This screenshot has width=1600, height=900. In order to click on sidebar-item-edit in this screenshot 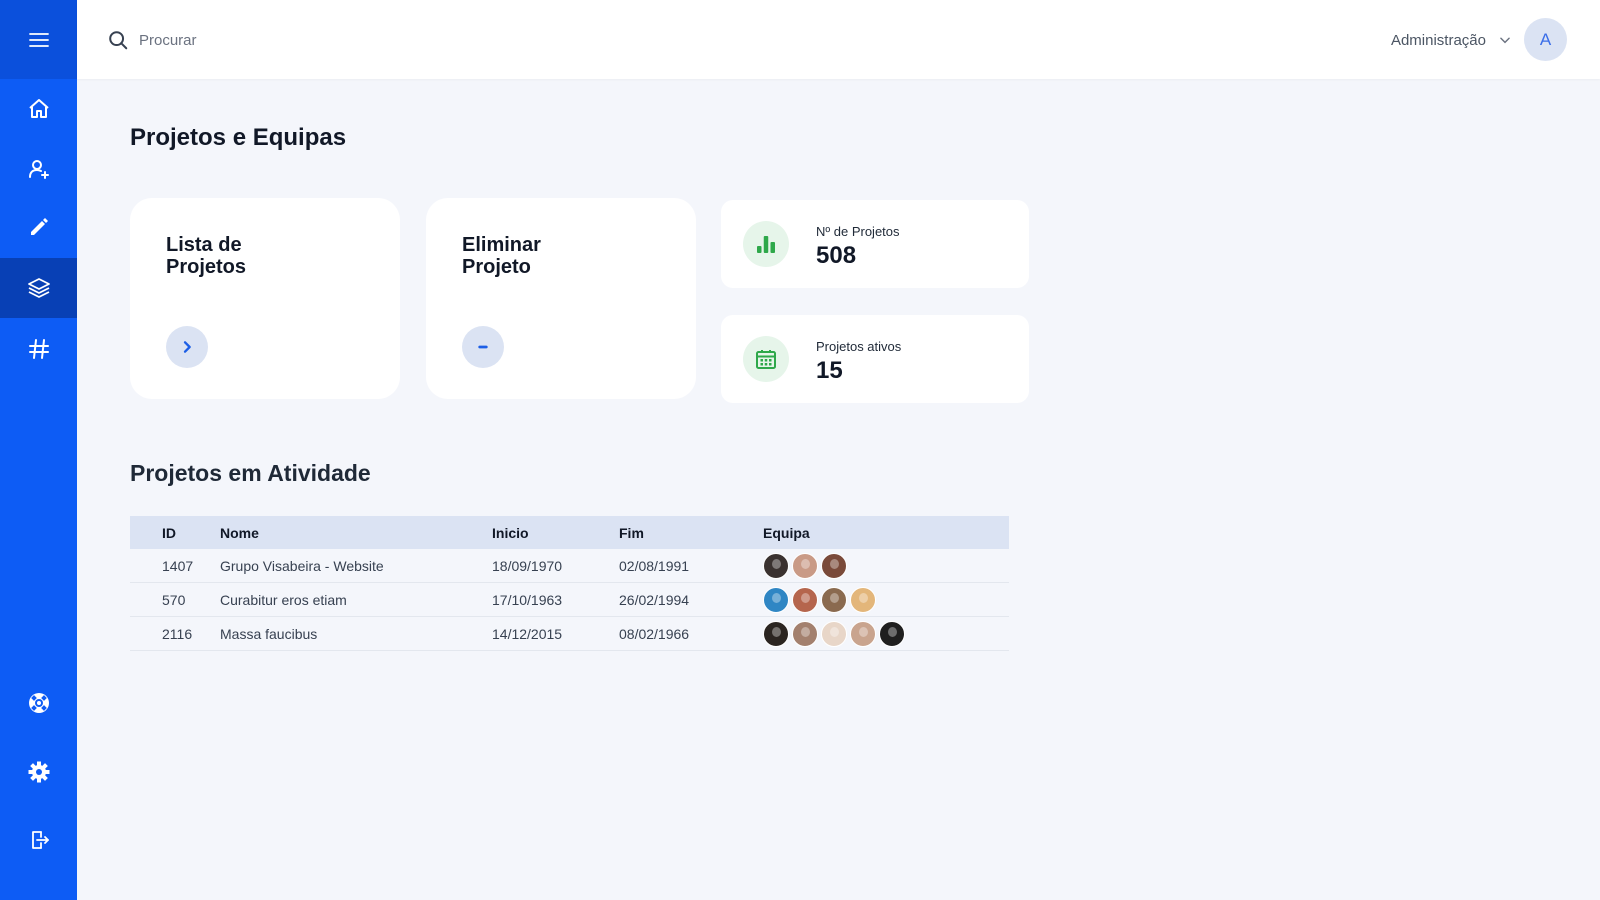, I will do `click(38, 227)`.